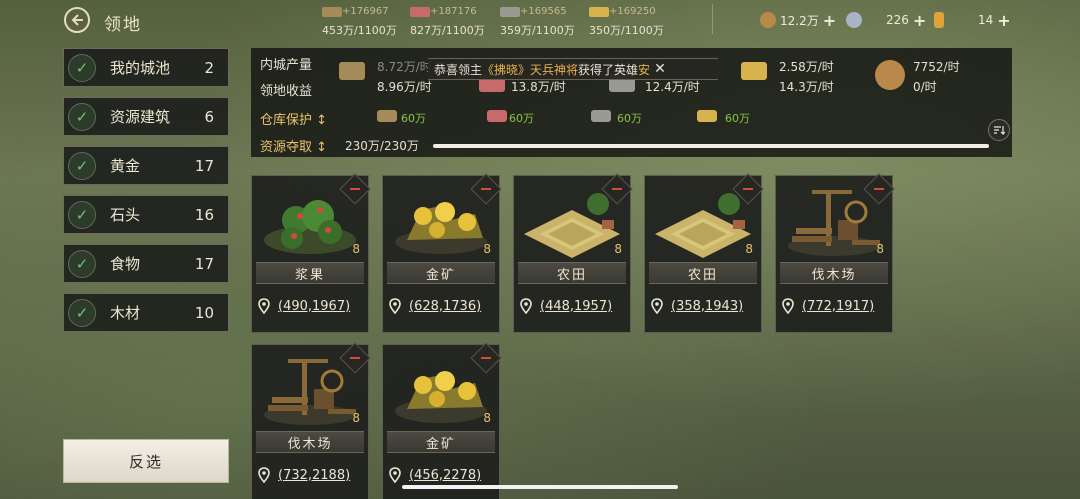 The height and width of the screenshot is (499, 1080). What do you see at coordinates (311, 253) in the screenshot?
I see `territory-card: 8 浆果 (490,1967)` at bounding box center [311, 253].